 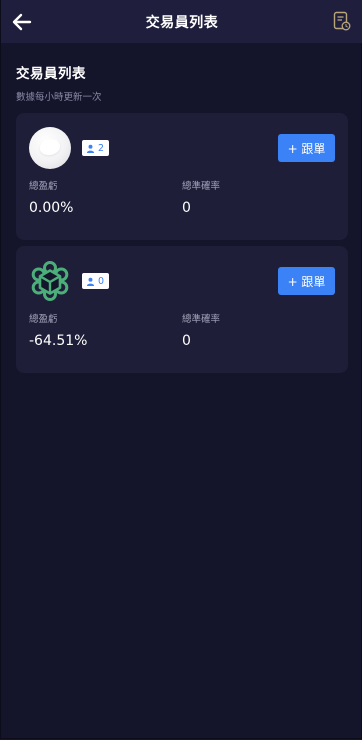 What do you see at coordinates (51, 74) in the screenshot?
I see `section-title: 交易員列表` at bounding box center [51, 74].